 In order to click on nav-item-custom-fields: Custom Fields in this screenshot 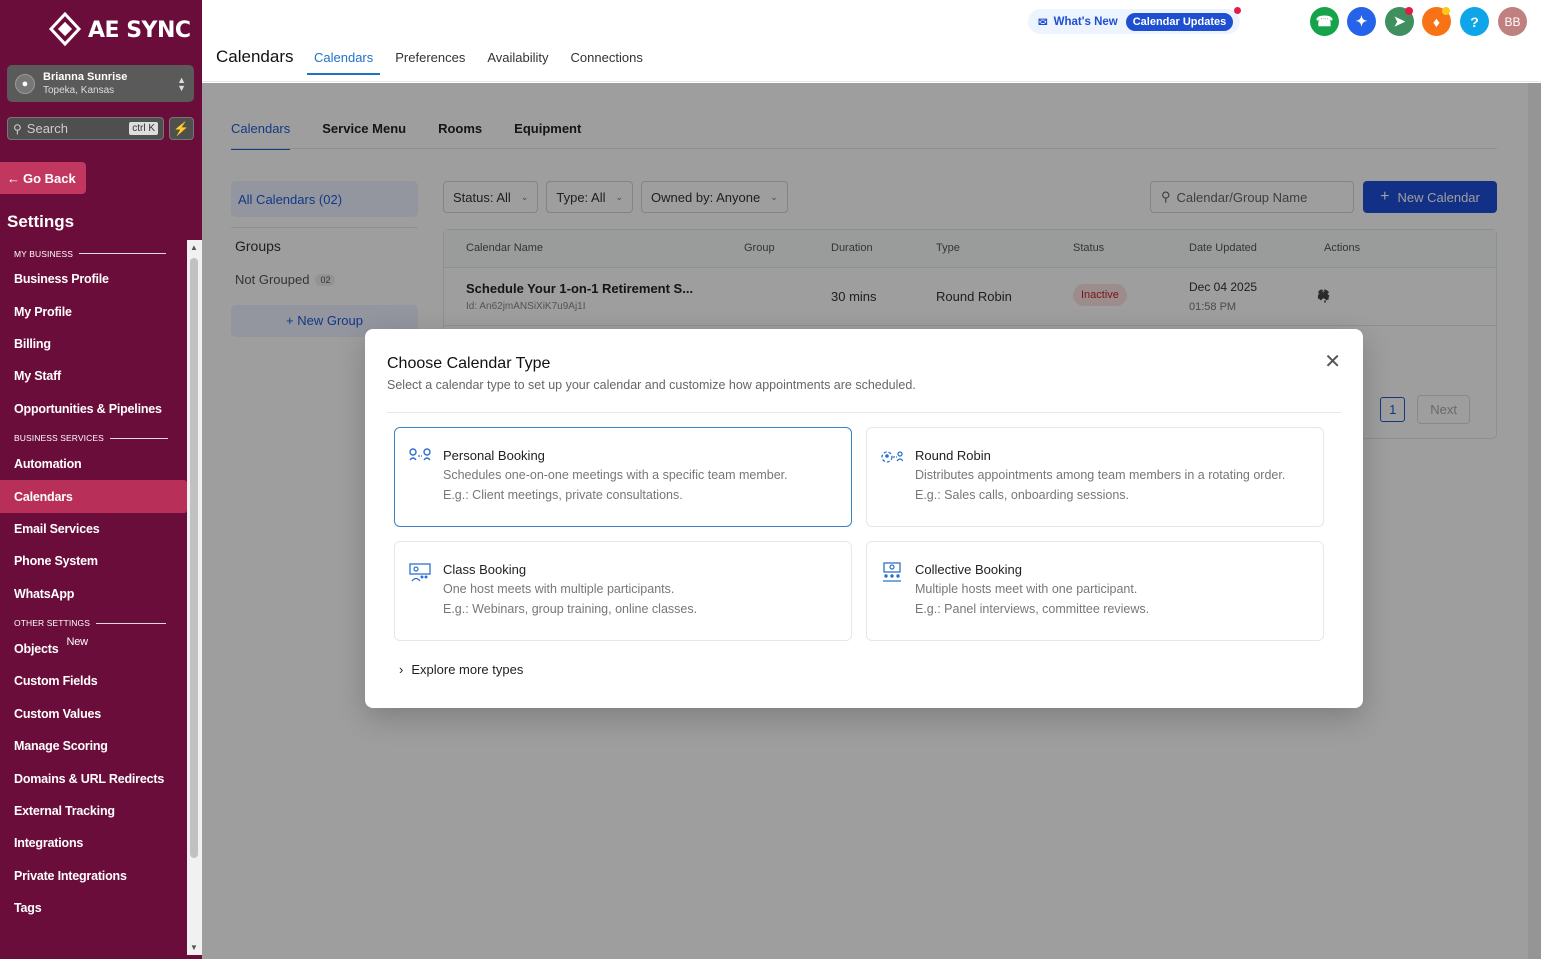, I will do `click(93, 681)`.